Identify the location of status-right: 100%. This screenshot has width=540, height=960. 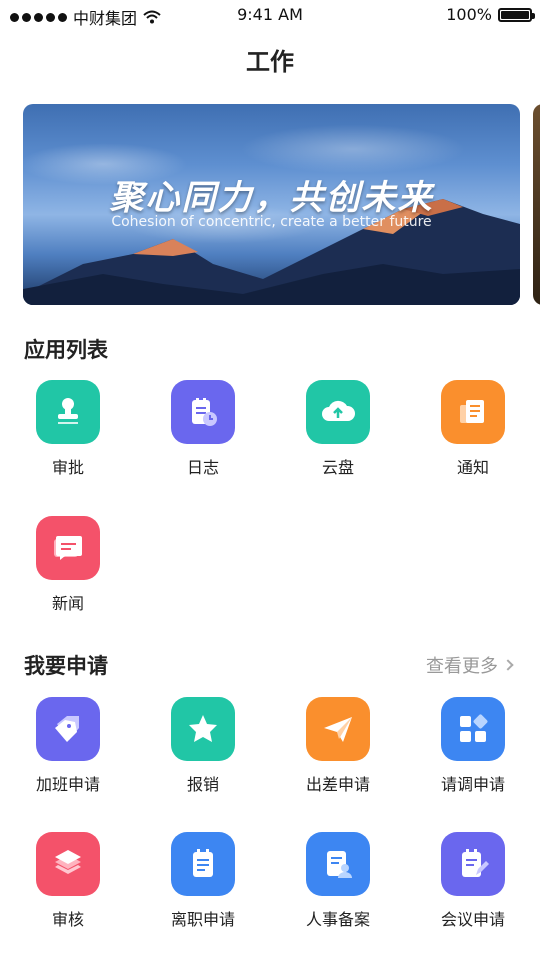
(490, 14).